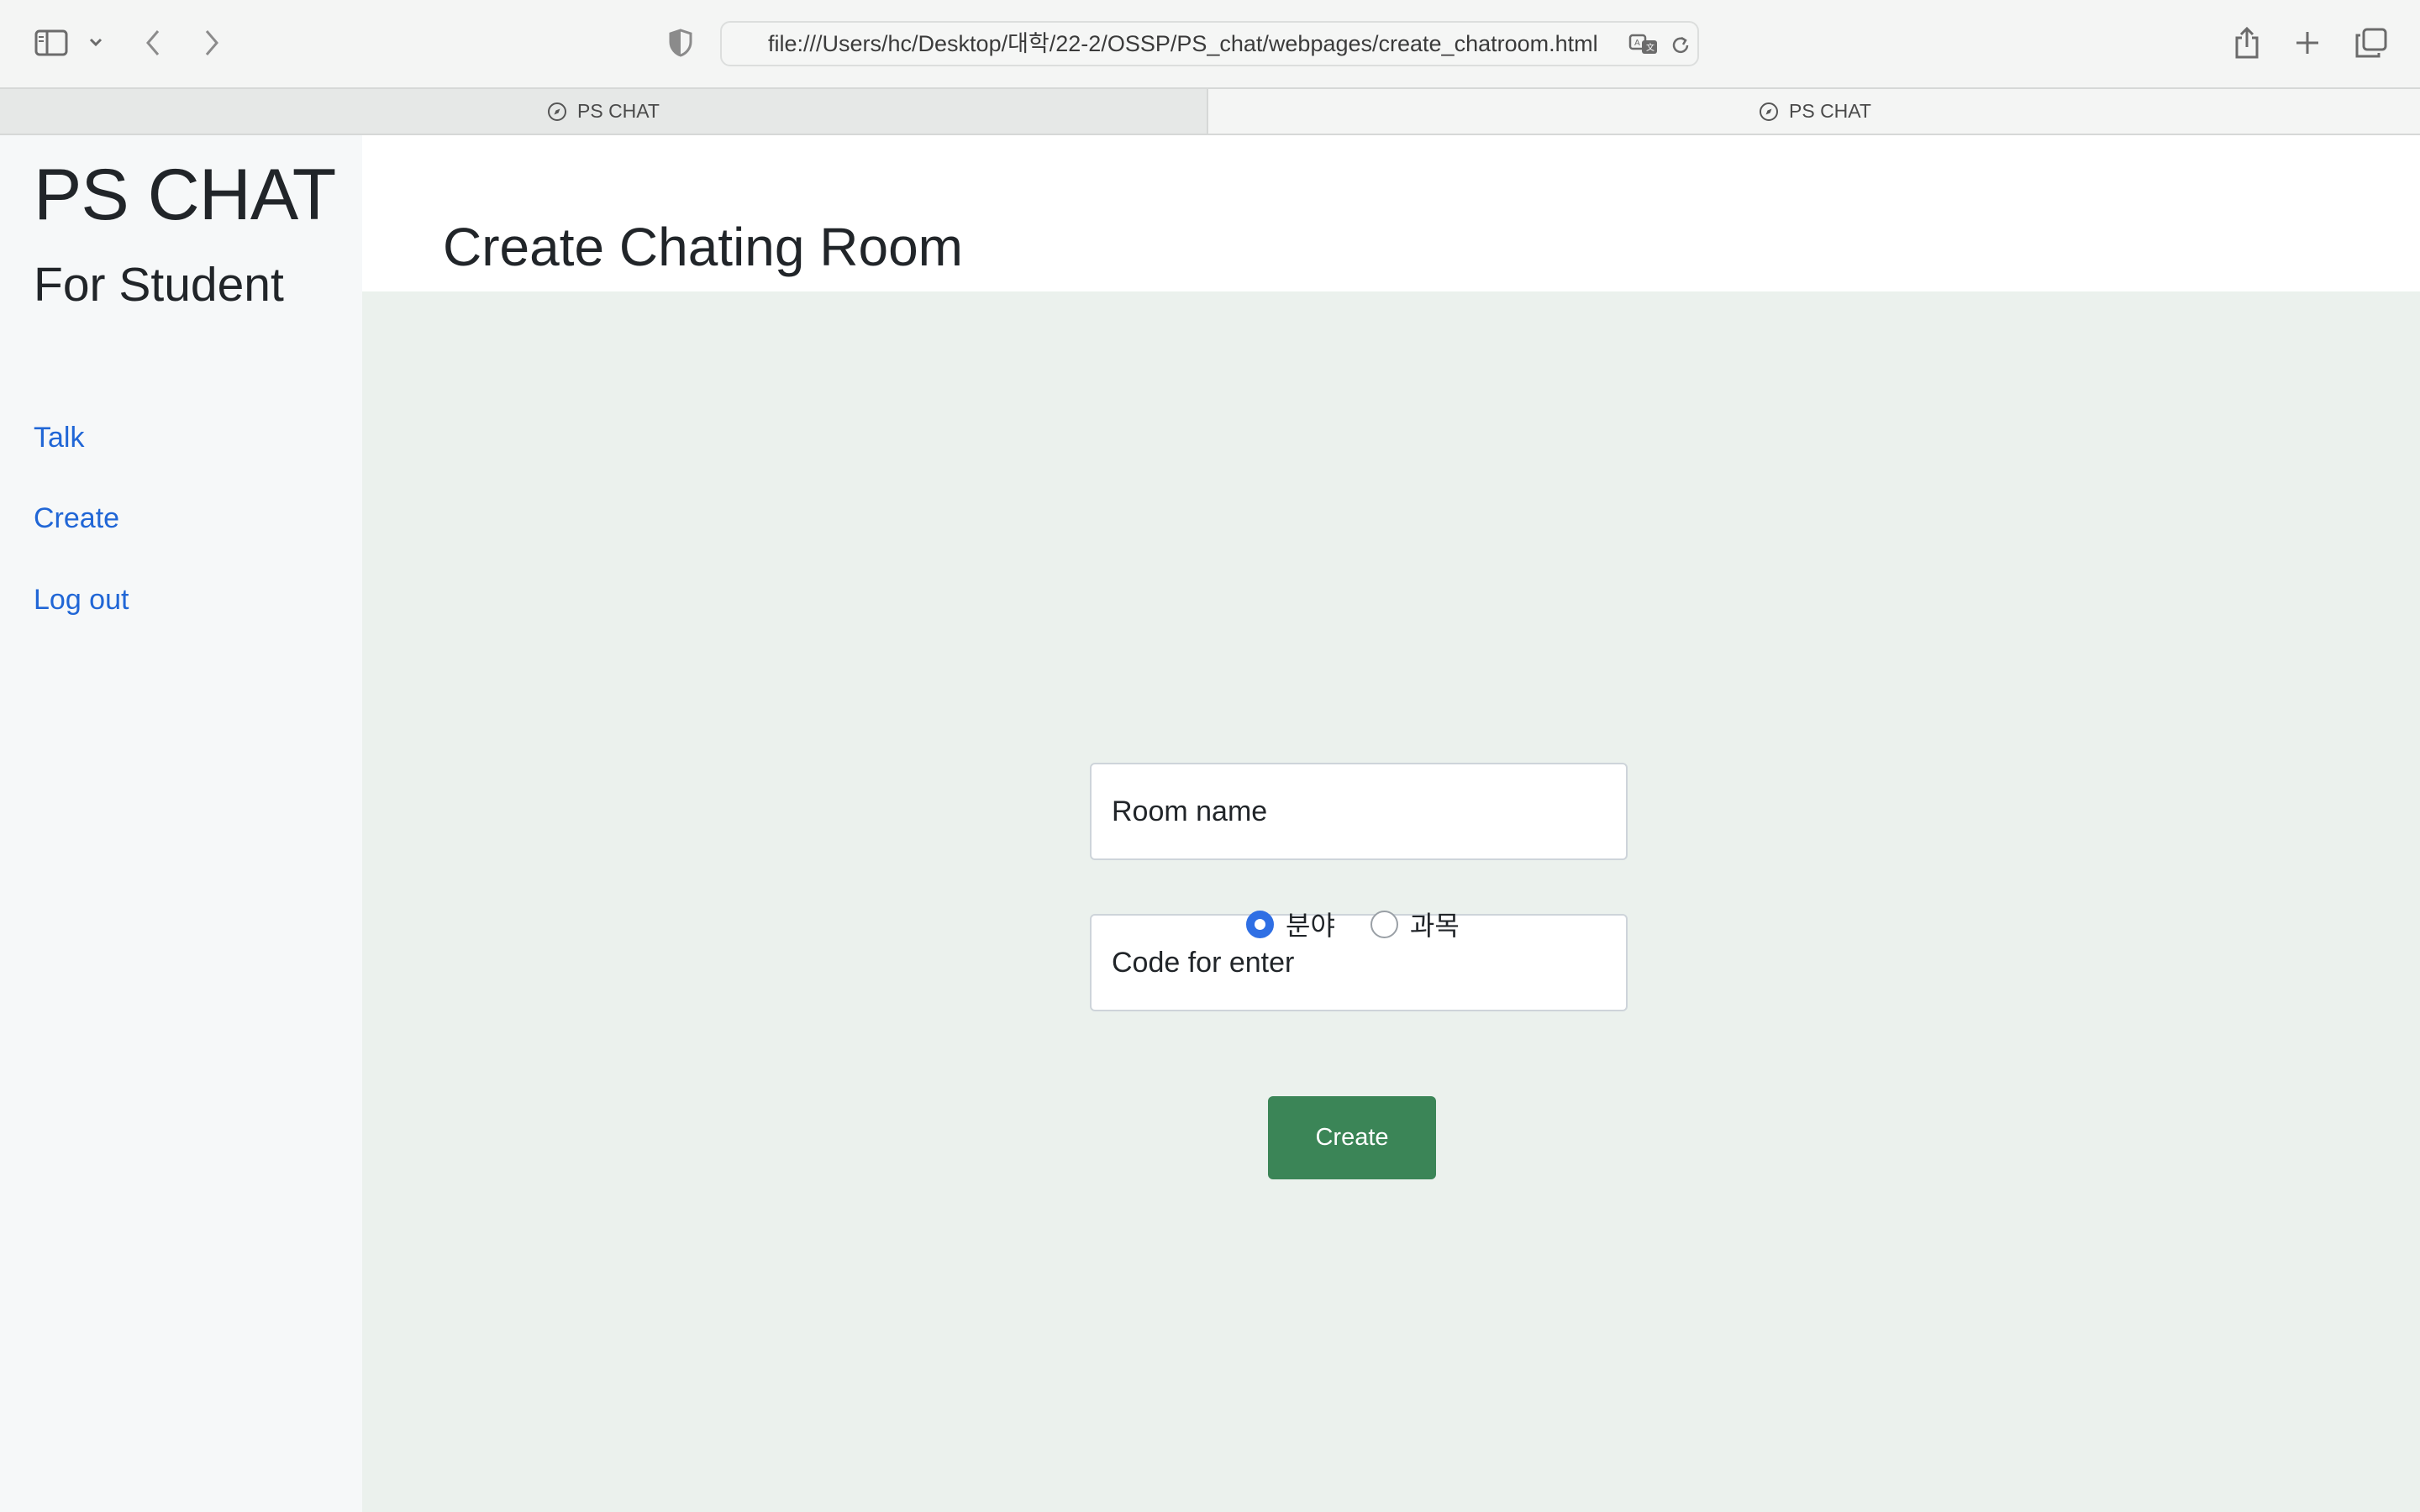 The image size is (2420, 1512). Describe the element at coordinates (1384, 924) in the screenshot. I see `radio-subject` at that location.